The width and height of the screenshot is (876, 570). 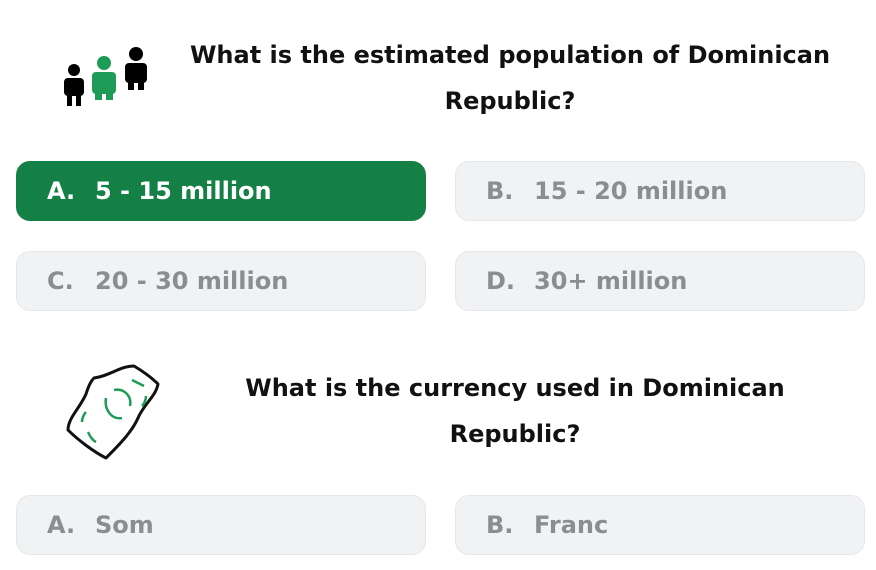 I want to click on option-letter: D., so click(x=501, y=281).